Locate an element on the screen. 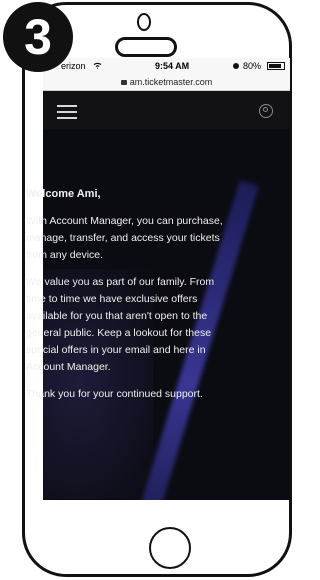  greeting: Welcome Ami, is located at coordinates (63, 194).